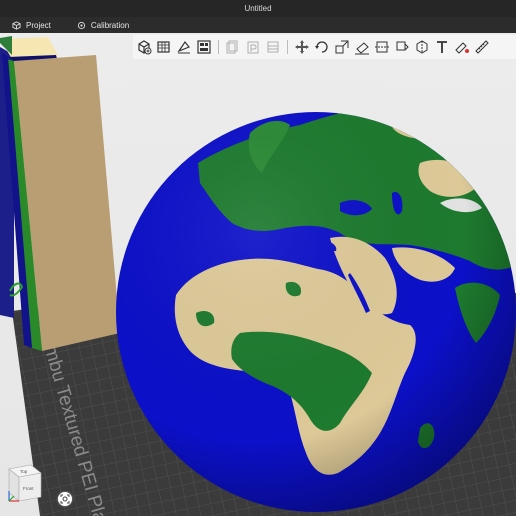 The height and width of the screenshot is (516, 516). I want to click on arrange-icon, so click(204, 47).